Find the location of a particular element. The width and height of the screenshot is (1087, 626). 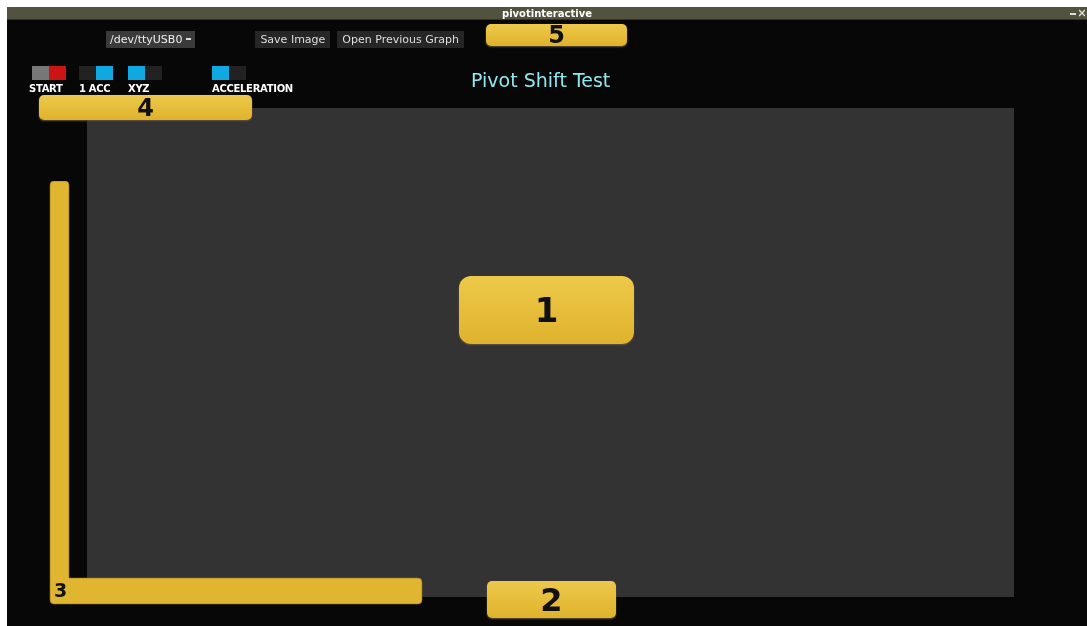

toggle-label: START is located at coordinates (46, 88).